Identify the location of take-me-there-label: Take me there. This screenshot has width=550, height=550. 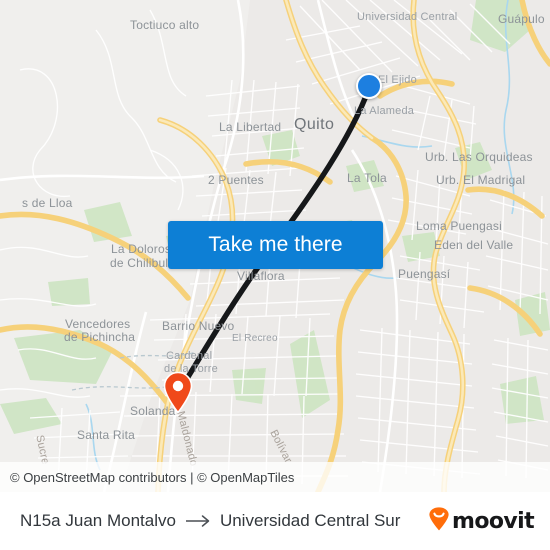
(275, 244).